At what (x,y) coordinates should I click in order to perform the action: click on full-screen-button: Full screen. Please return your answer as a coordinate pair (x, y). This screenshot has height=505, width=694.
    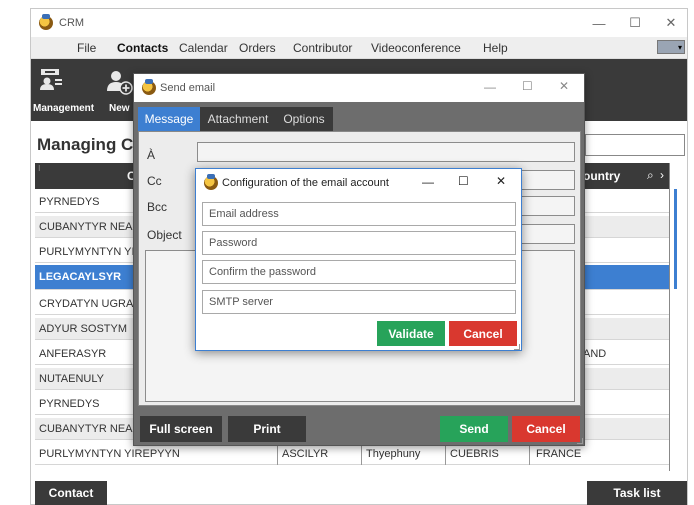
    Looking at the image, I should click on (181, 429).